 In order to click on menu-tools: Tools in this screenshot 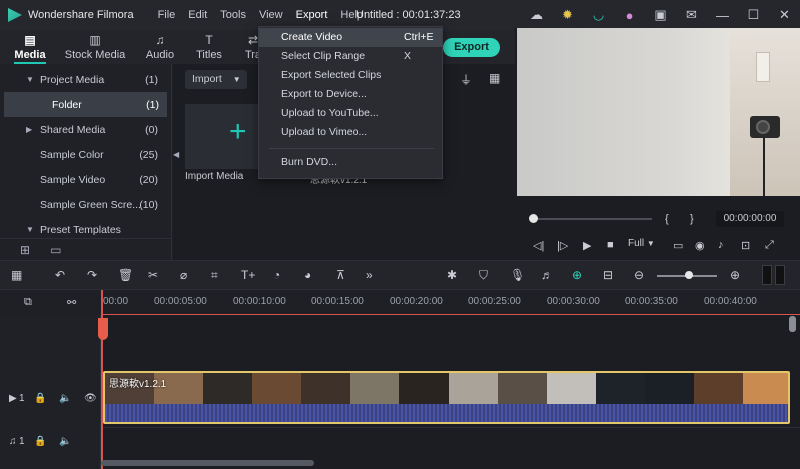, I will do `click(233, 15)`.